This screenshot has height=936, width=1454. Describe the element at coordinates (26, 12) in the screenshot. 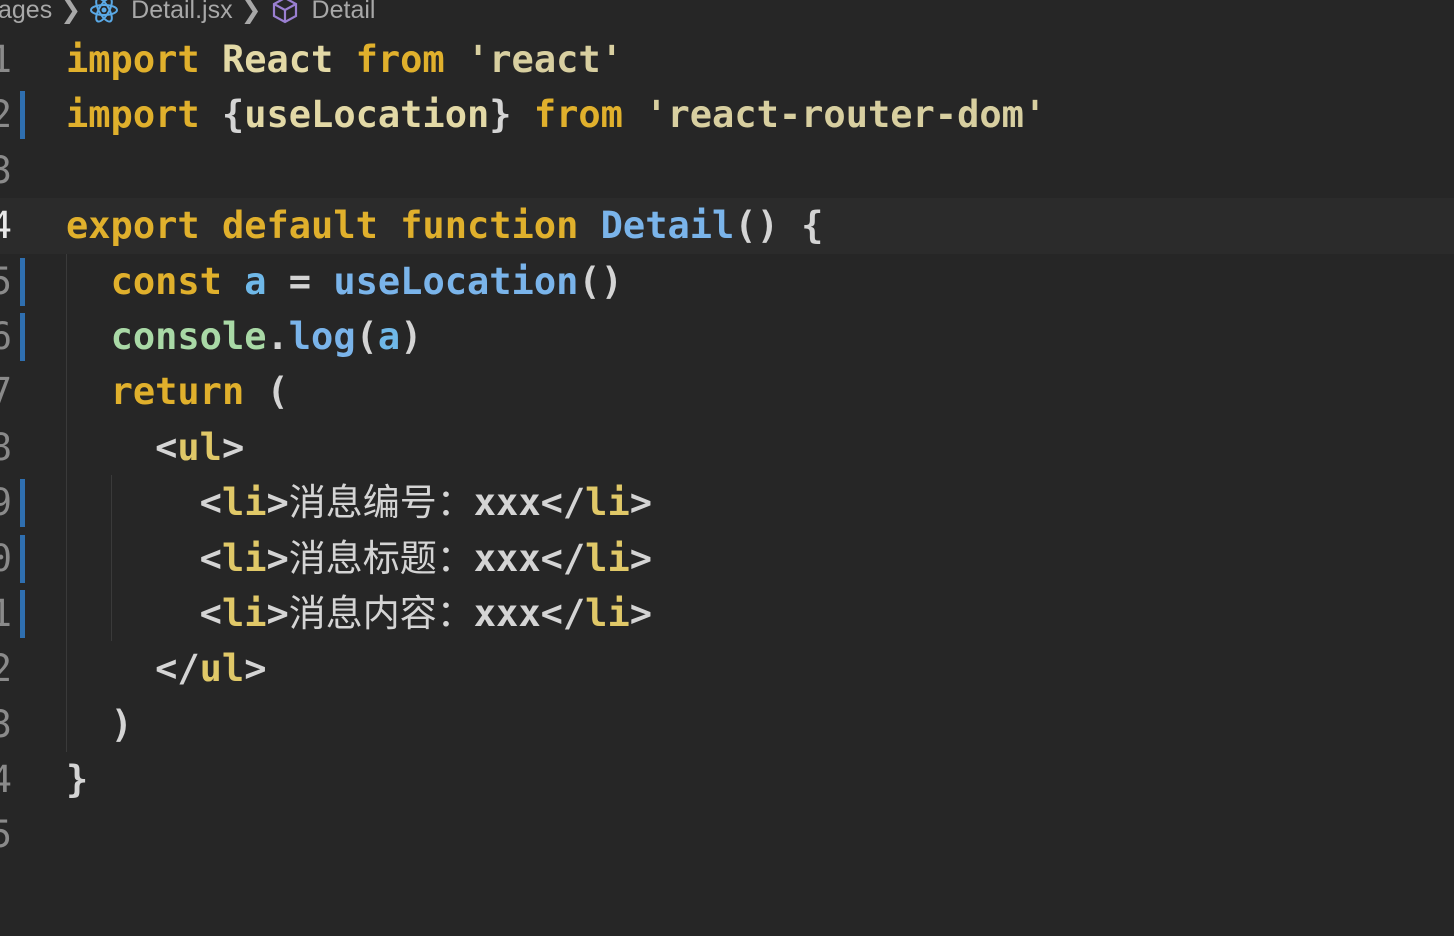

I see `breadcrumb-item-pages: ages` at that location.